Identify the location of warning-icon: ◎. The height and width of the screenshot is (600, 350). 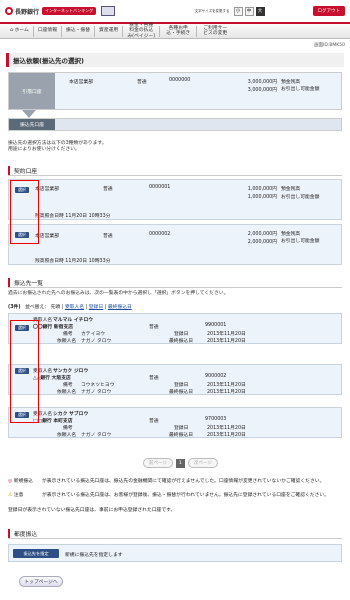
(10, 481).